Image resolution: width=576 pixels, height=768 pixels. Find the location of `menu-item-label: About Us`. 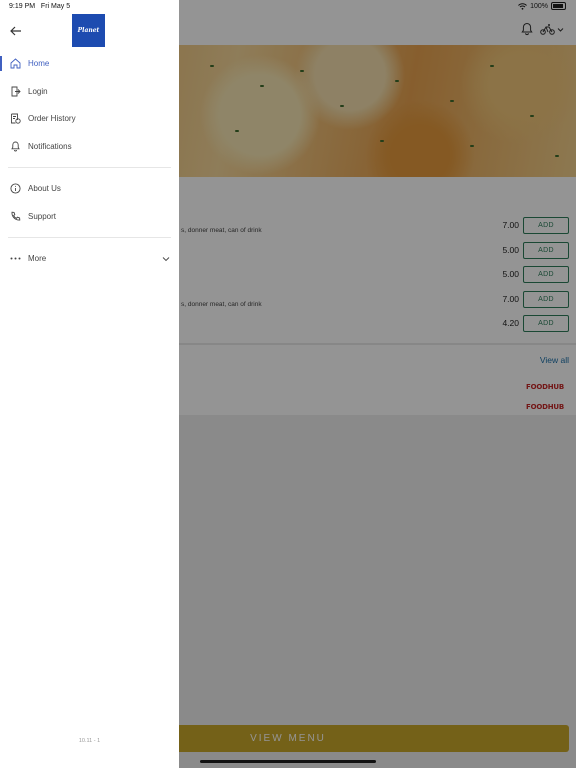

menu-item-label: About Us is located at coordinates (44, 189).